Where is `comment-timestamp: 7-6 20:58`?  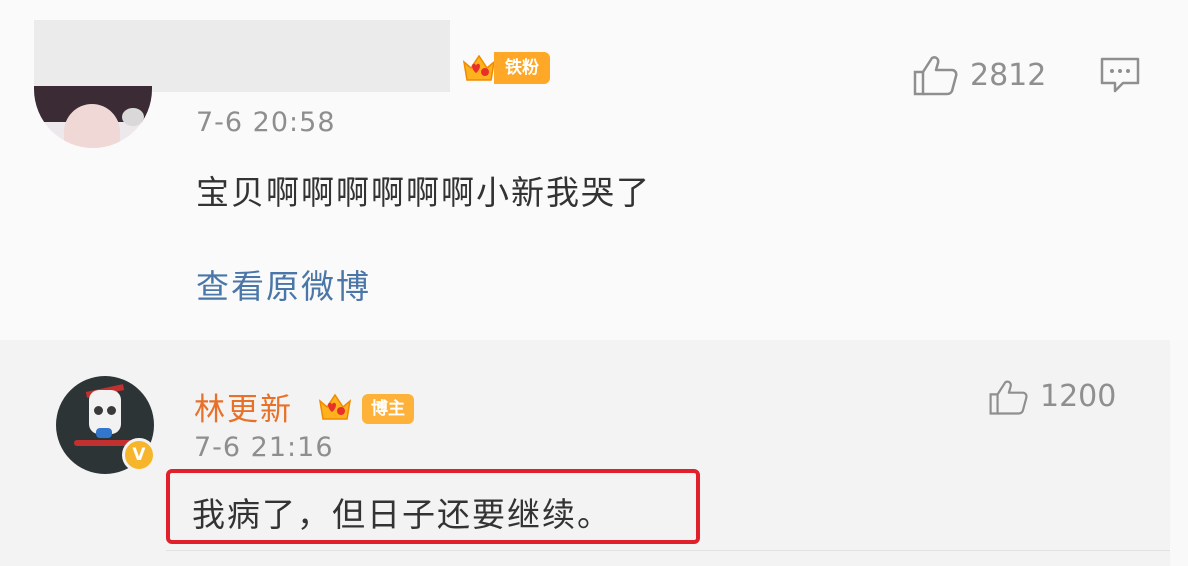 comment-timestamp: 7-6 20:58 is located at coordinates (266, 122).